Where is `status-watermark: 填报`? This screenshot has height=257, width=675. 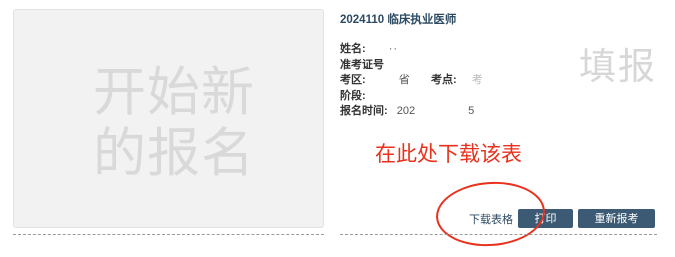
status-watermark: 填报 is located at coordinates (618, 66).